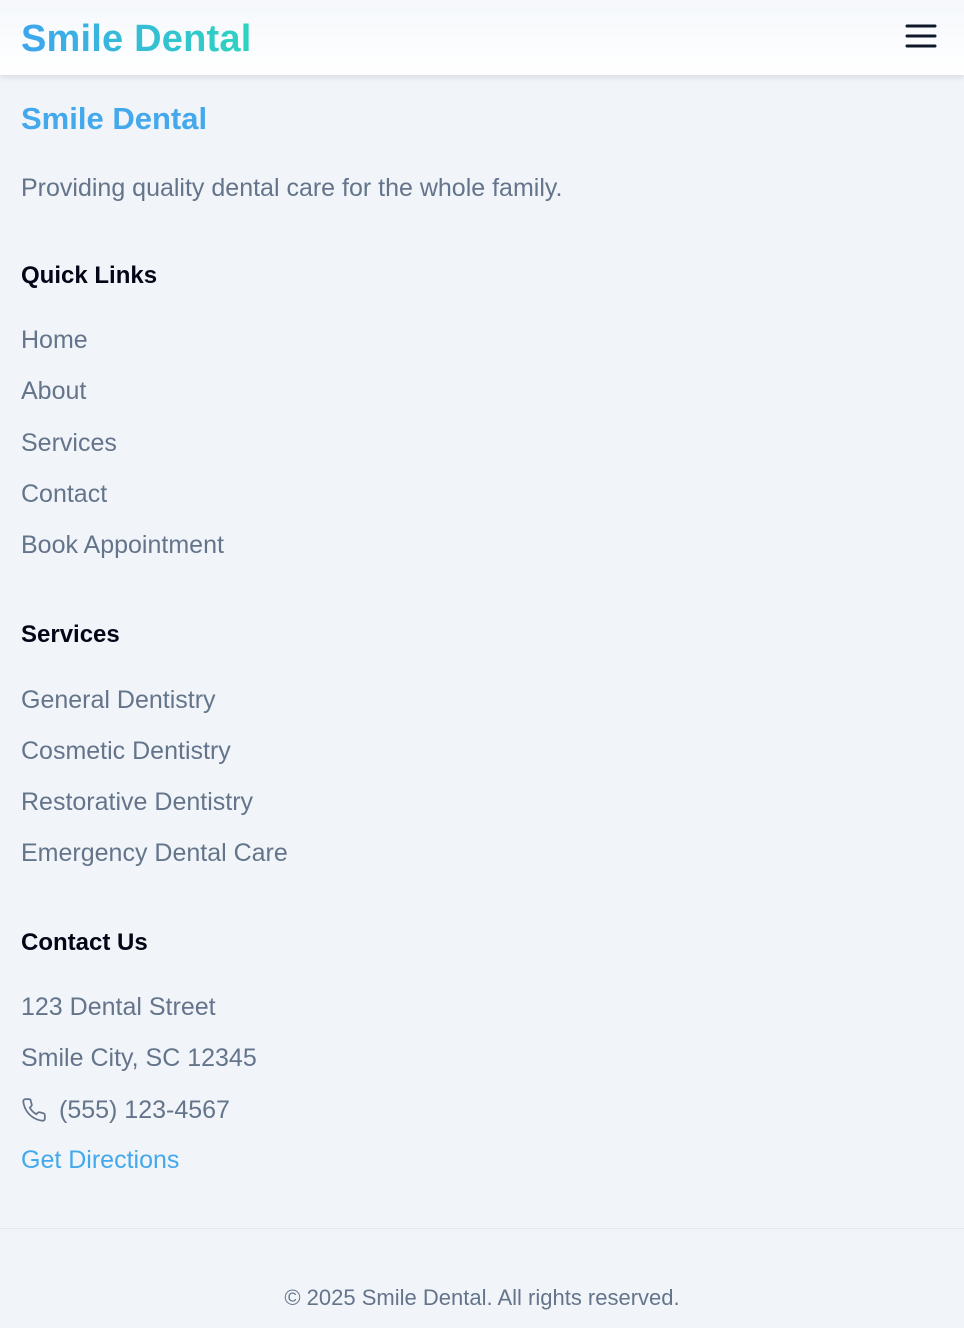  I want to click on quick-link-about: About, so click(53, 391).